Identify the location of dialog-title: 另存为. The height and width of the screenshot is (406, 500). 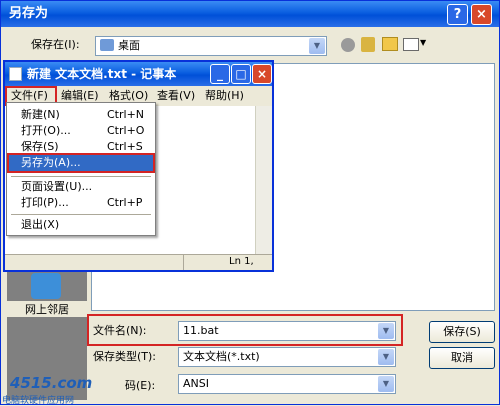
(250, 14).